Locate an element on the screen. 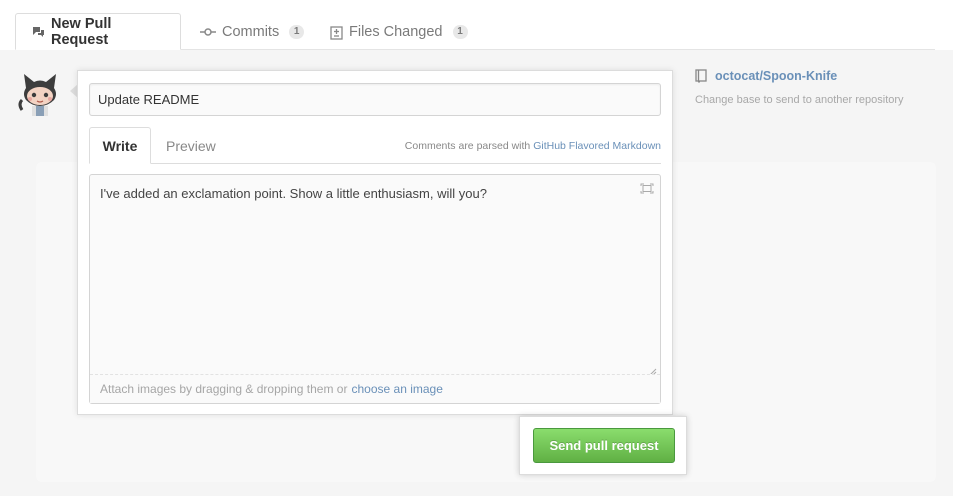 The image size is (953, 496). tab-write: Write is located at coordinates (120, 145).